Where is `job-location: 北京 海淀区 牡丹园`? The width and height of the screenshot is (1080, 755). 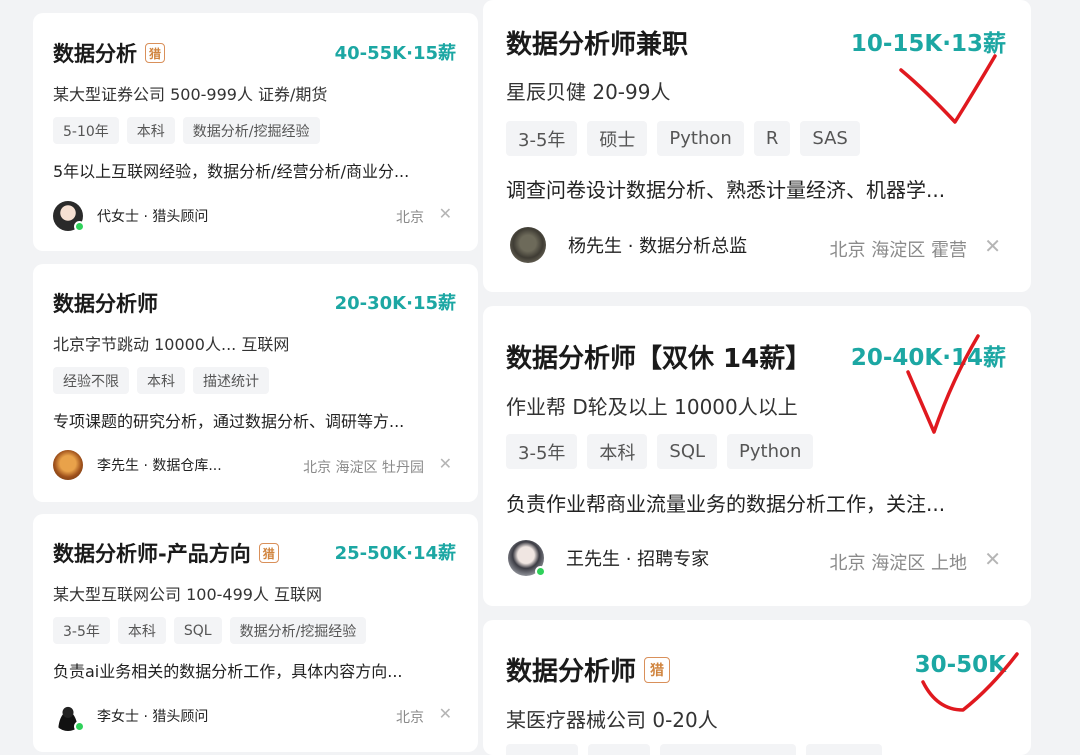
job-location: 北京 海淀区 牡丹园 is located at coordinates (363, 468).